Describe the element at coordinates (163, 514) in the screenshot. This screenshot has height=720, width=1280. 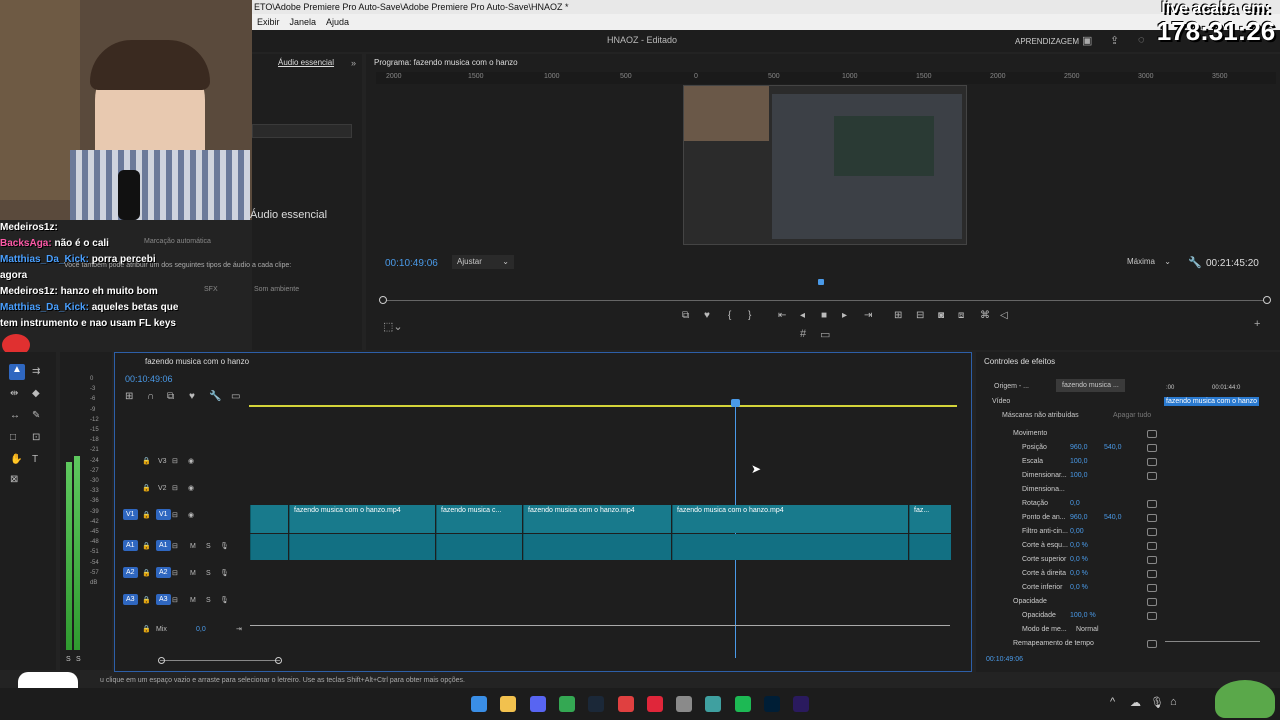
I see `track-label: V1` at that location.